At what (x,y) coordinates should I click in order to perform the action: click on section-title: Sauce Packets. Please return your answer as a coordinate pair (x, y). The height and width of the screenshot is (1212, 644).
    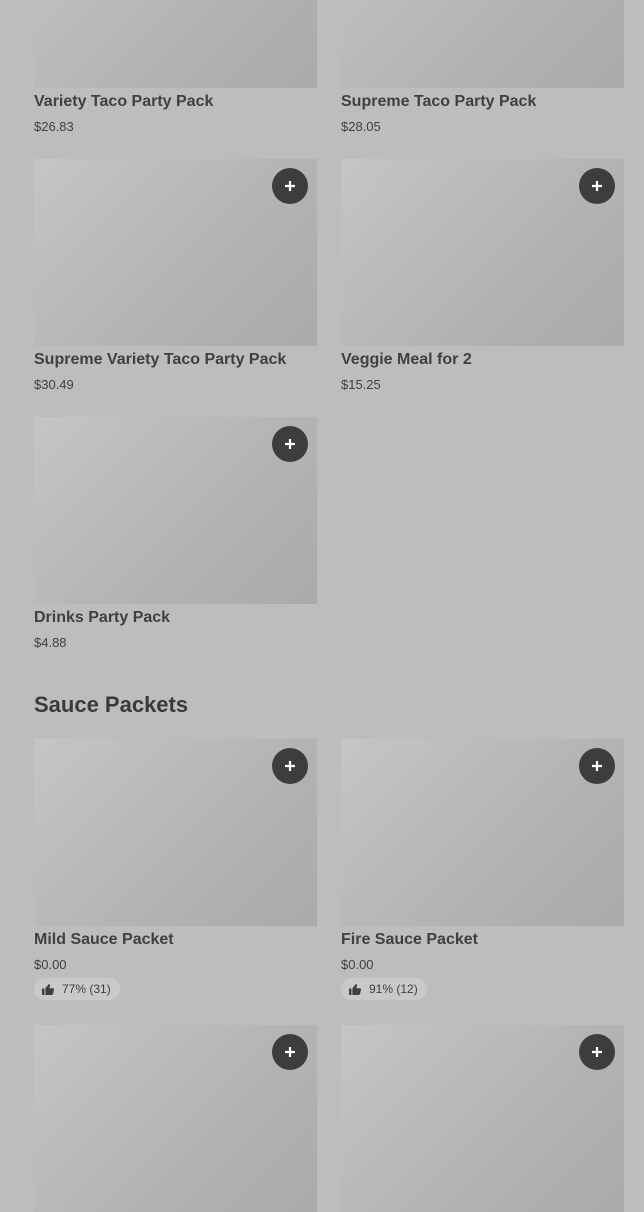
    Looking at the image, I should click on (111, 704).